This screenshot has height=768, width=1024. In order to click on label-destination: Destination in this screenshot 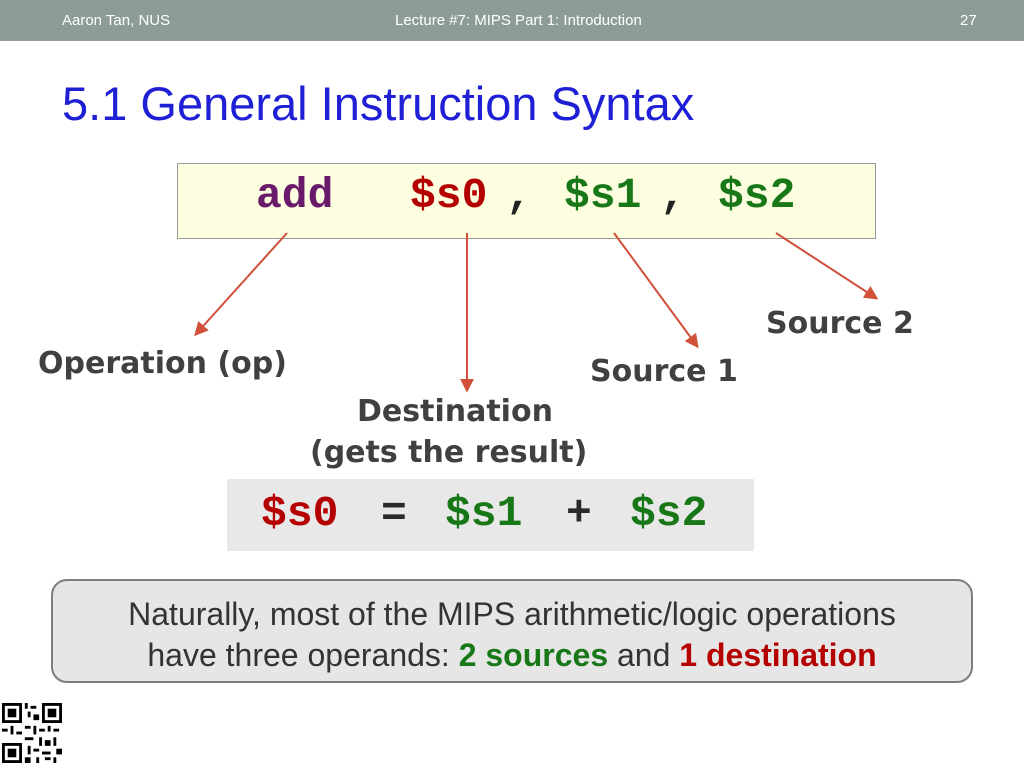, I will do `click(455, 411)`.